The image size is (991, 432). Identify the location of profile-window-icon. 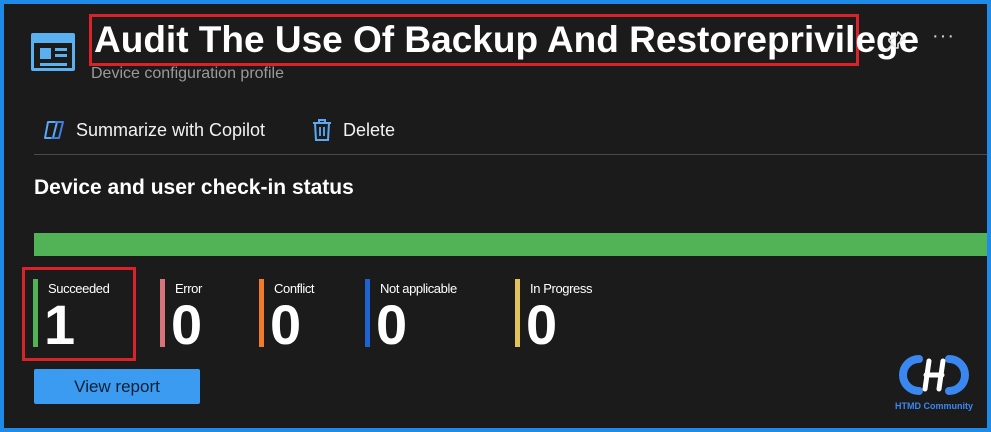
(53, 52).